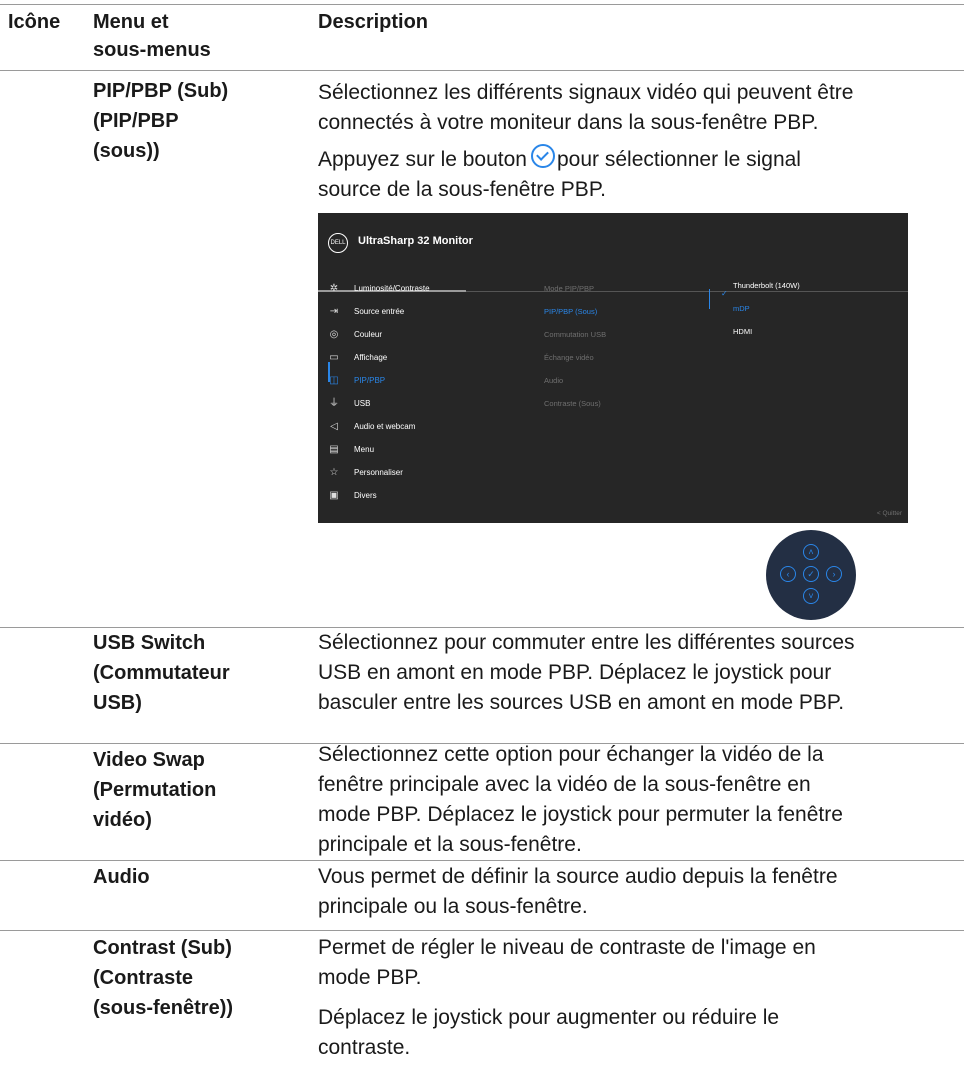 This screenshot has width=964, height=1070. Describe the element at coordinates (155, 790) in the screenshot. I see `menu-line: (Permutation` at that location.